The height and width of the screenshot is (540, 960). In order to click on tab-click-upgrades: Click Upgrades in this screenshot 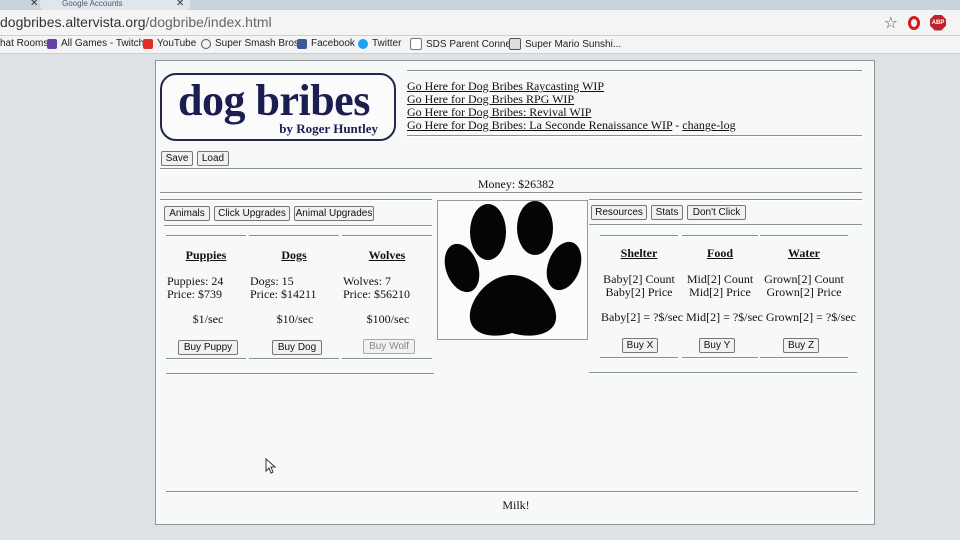, I will do `click(252, 213)`.